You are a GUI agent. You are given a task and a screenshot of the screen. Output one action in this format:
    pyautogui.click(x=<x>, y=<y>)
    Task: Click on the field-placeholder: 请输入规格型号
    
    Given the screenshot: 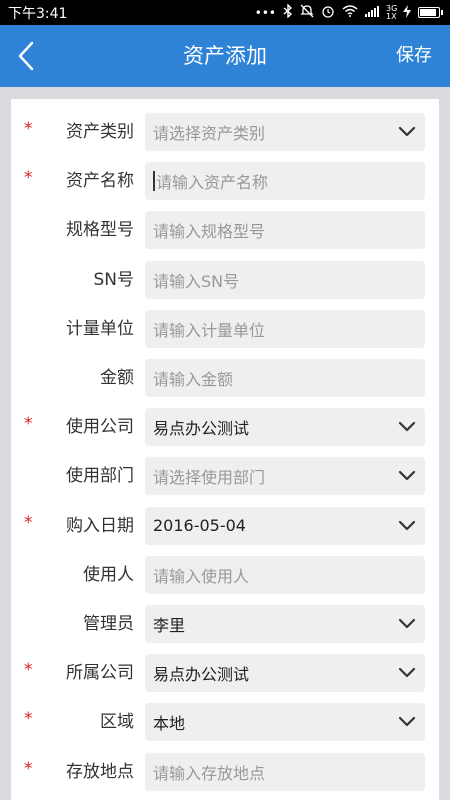 What is the action you would take?
    pyautogui.click(x=209, y=232)
    